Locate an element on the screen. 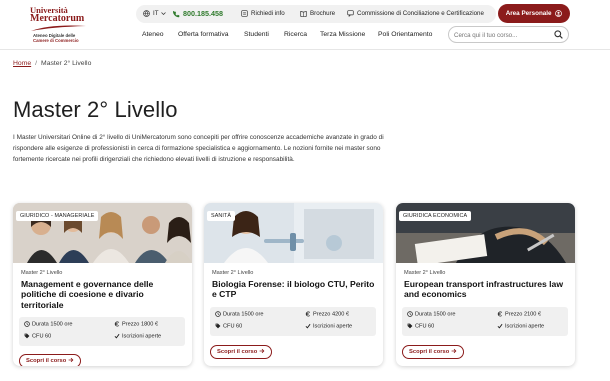  nav-item-terza-missione: Terza Missione is located at coordinates (342, 35).